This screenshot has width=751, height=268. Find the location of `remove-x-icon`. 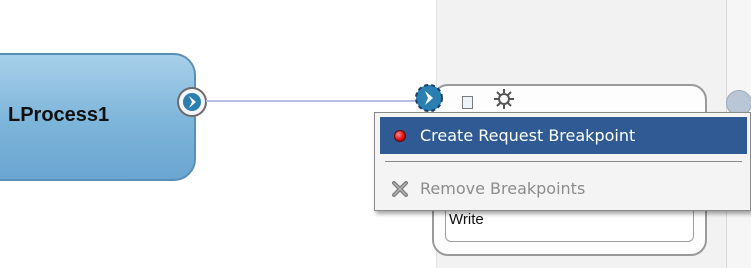

remove-x-icon is located at coordinates (400, 189).